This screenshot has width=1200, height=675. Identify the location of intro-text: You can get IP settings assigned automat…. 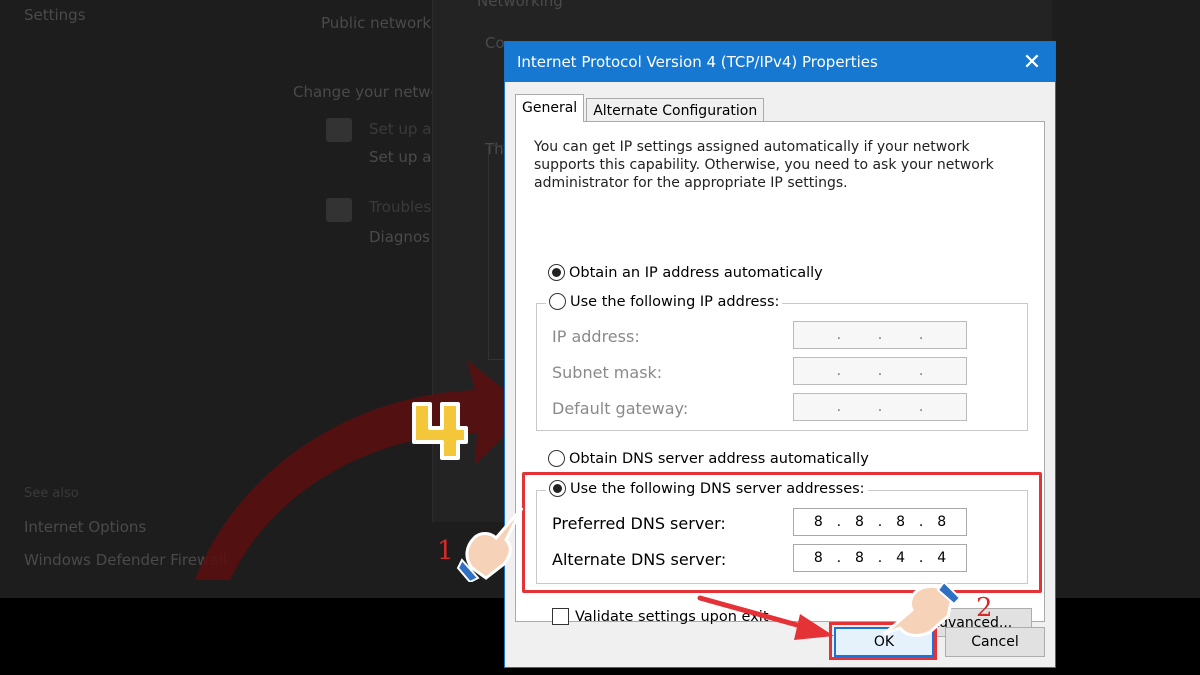
(764, 165).